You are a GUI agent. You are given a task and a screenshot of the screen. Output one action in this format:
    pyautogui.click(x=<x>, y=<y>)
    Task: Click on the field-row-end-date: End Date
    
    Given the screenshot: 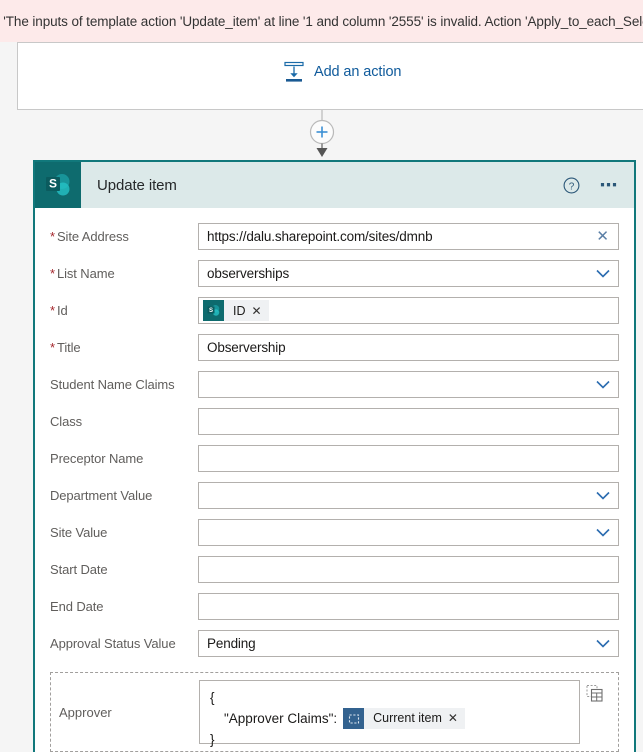 What is the action you would take?
    pyautogui.click(x=334, y=606)
    